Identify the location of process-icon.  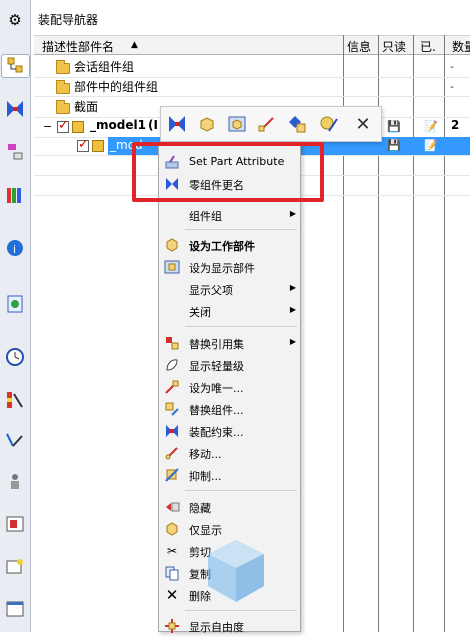
(15, 440).